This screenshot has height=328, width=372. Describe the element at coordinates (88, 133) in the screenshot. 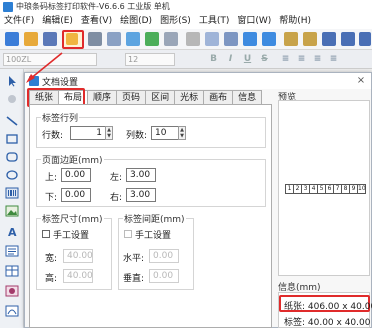

I see `rows-input: 1` at that location.